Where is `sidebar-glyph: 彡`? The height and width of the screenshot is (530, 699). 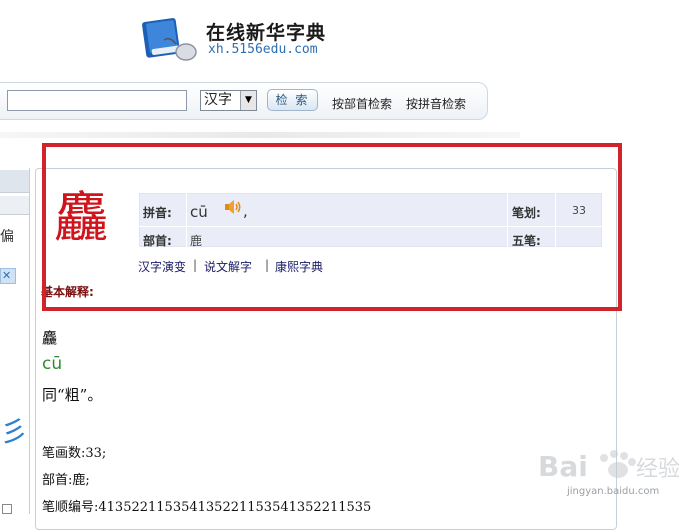
sidebar-glyph: 彡 is located at coordinates (14, 431).